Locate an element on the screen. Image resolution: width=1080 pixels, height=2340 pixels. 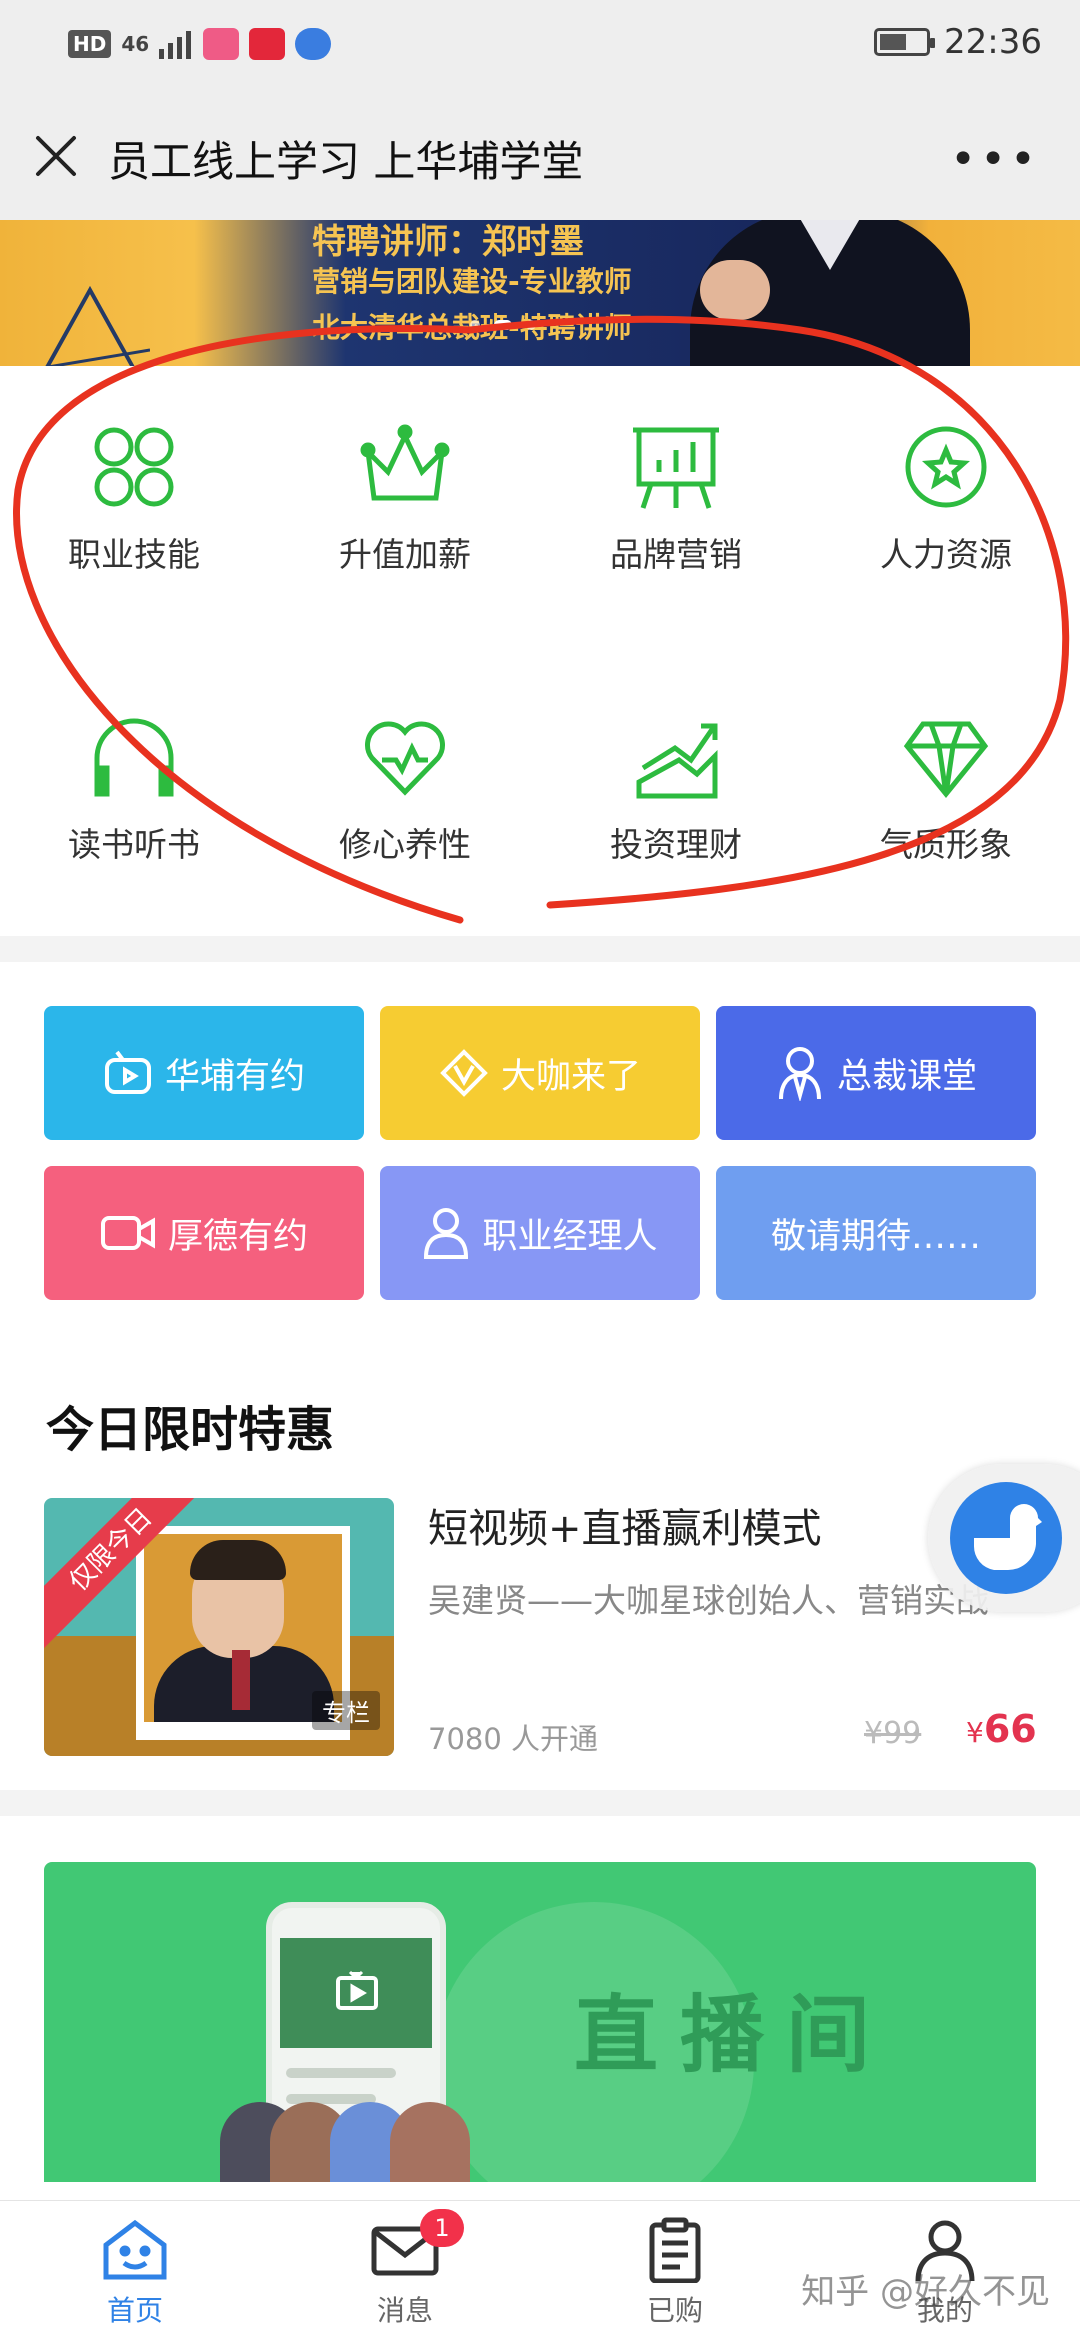
category-item: 品牌营销 is located at coordinates (676, 499).